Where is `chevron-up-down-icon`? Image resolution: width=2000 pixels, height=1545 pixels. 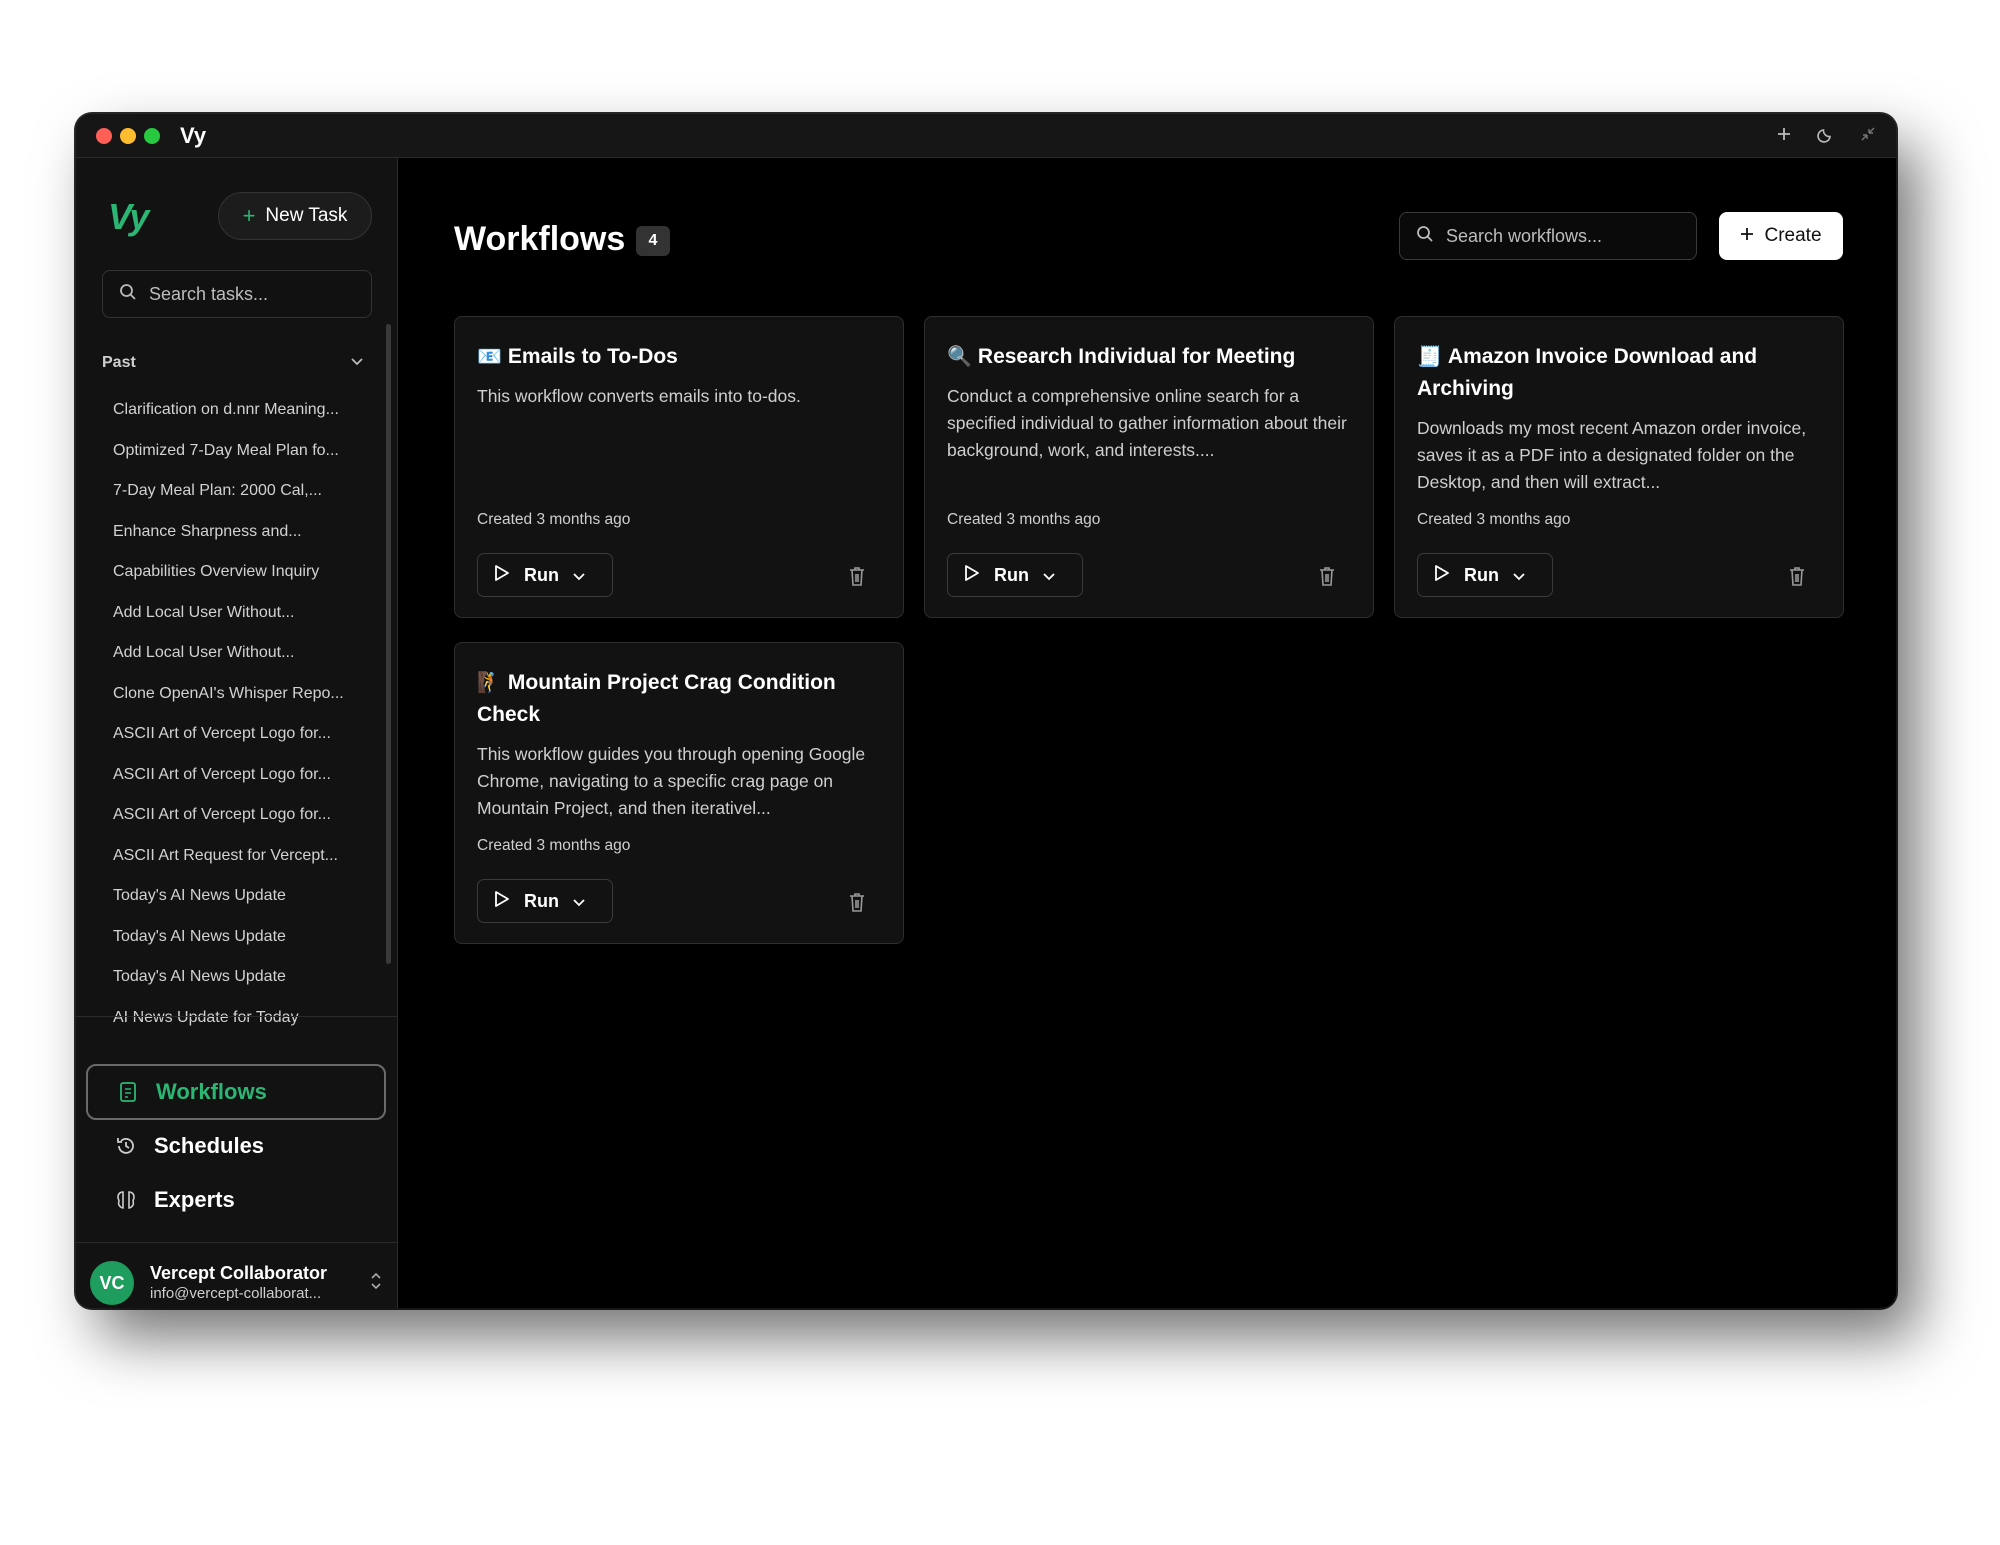 chevron-up-down-icon is located at coordinates (376, 1281).